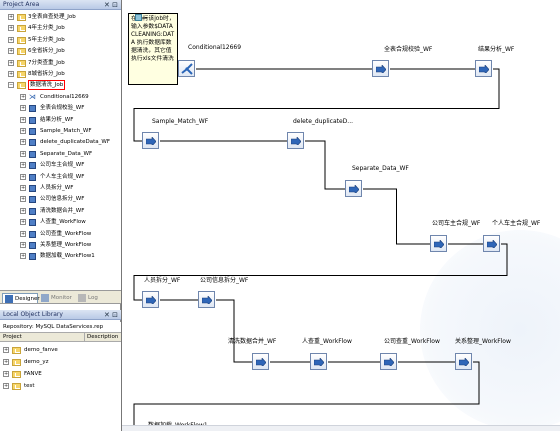 The image size is (560, 431). Describe the element at coordinates (224, 280) in the screenshot. I see `node-label: 公司信息拆分_WF` at that location.